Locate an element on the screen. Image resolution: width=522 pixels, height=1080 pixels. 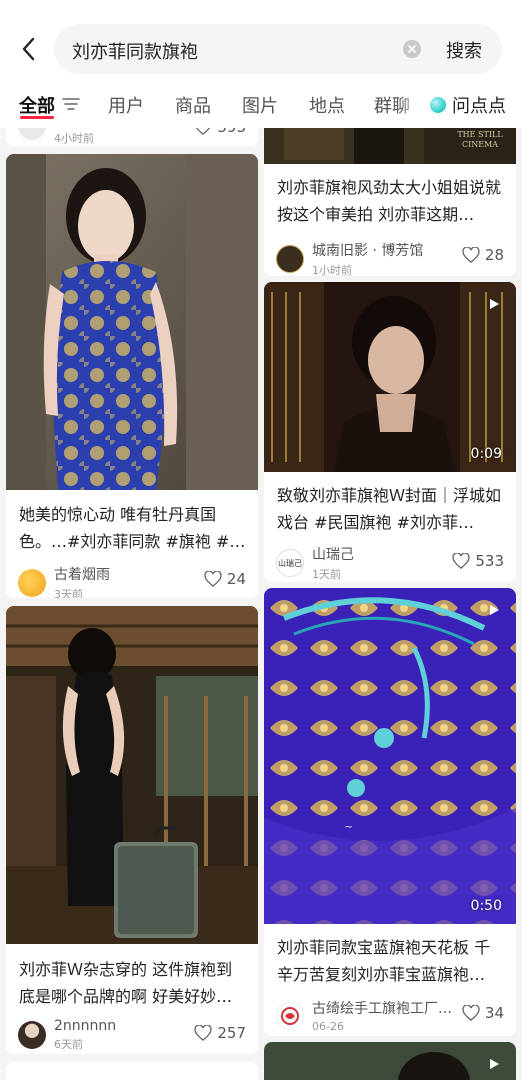
card-author: 山瑞己 山瑞己 1天前 is located at coordinates (315, 563).